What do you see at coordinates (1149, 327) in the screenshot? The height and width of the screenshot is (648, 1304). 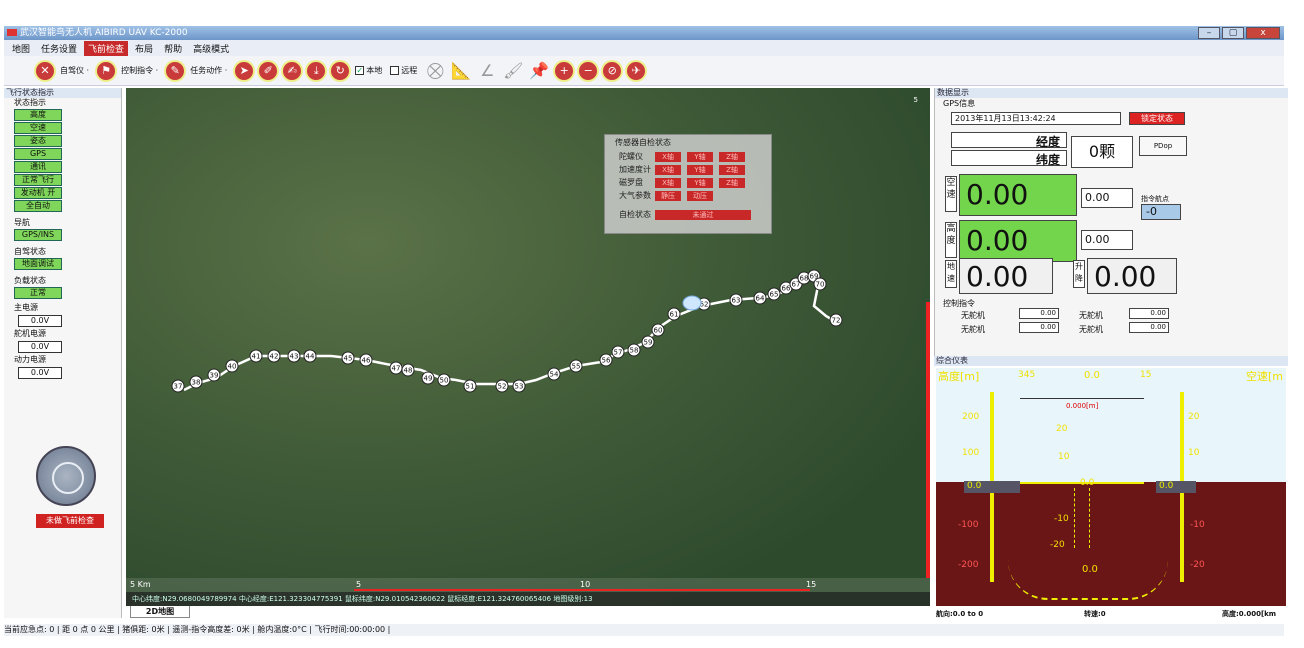 I see `ctrl-value-3: 0.00` at bounding box center [1149, 327].